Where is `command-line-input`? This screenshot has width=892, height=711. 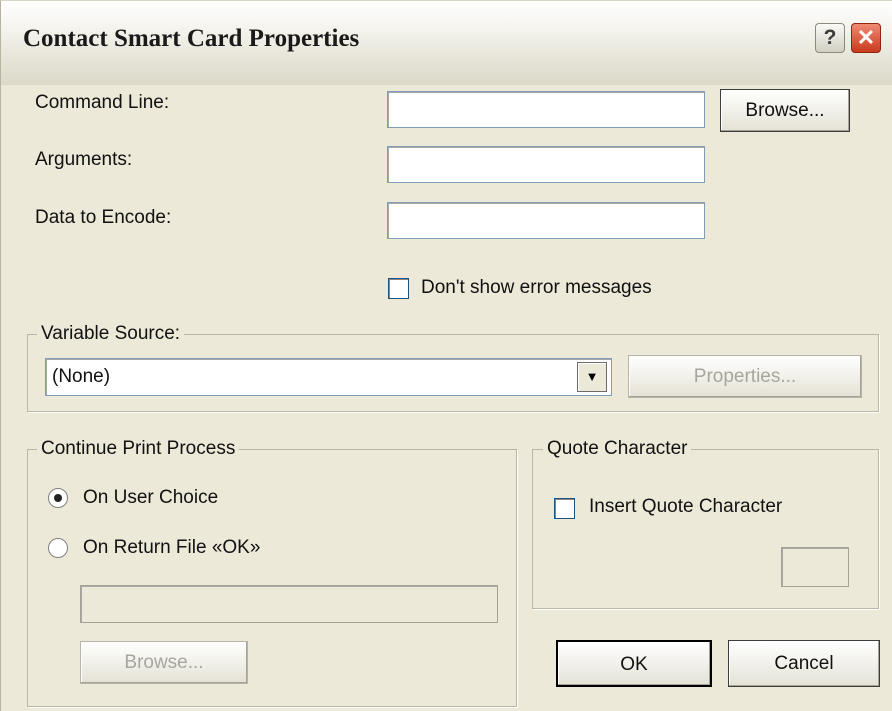 command-line-input is located at coordinates (546, 109).